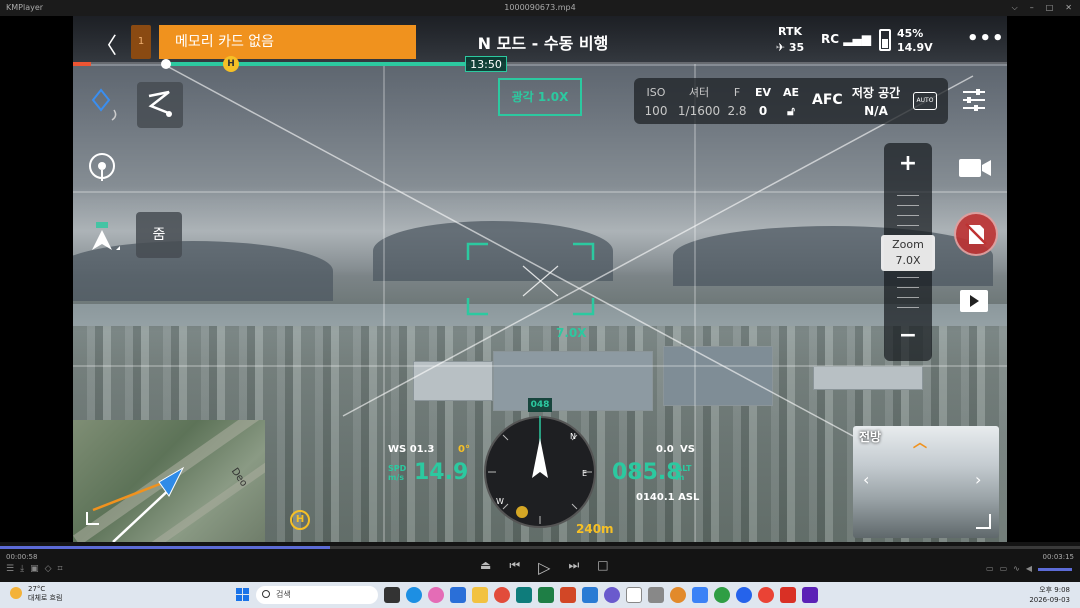 The image size is (1080, 608). Describe the element at coordinates (287, 42) in the screenshot. I see `warning-banner: 메모리 카드 없음` at that location.